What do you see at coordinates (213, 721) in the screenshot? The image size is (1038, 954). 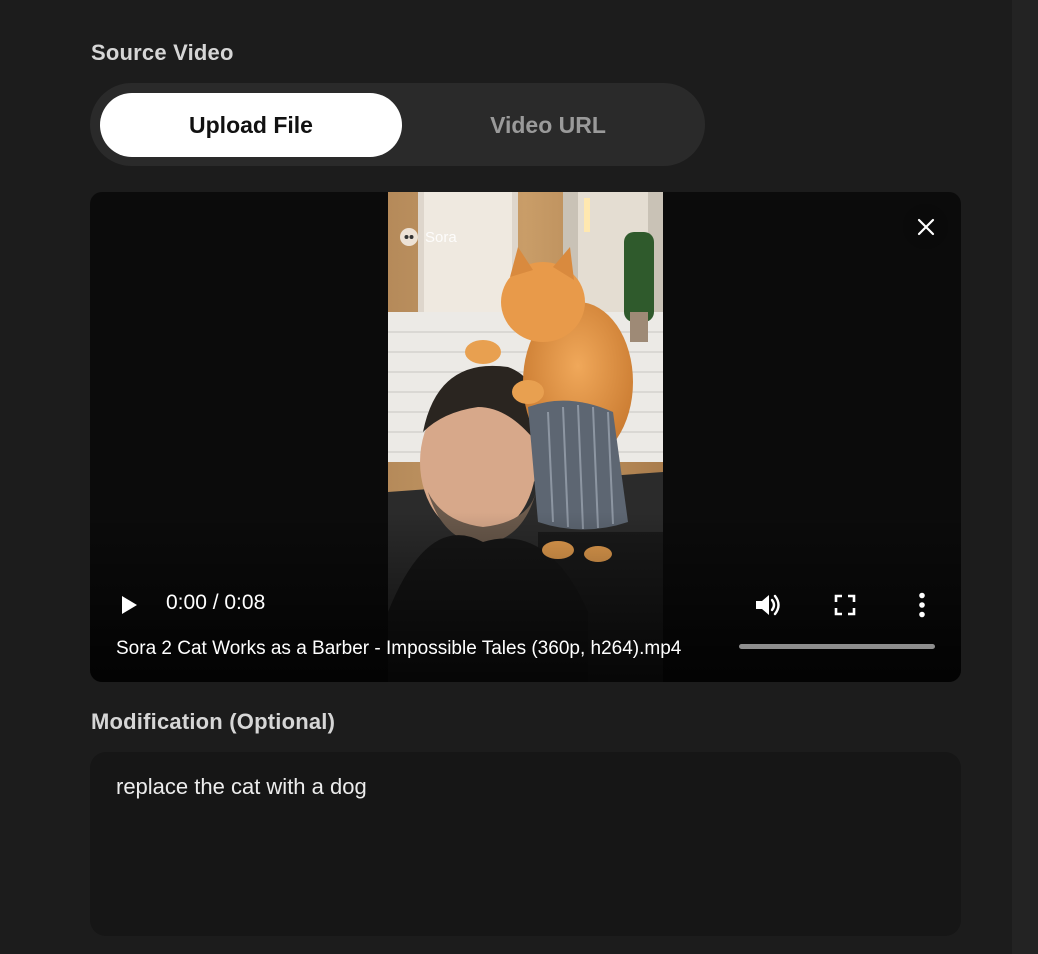 I see `modification-label: Modification (Optional)` at bounding box center [213, 721].